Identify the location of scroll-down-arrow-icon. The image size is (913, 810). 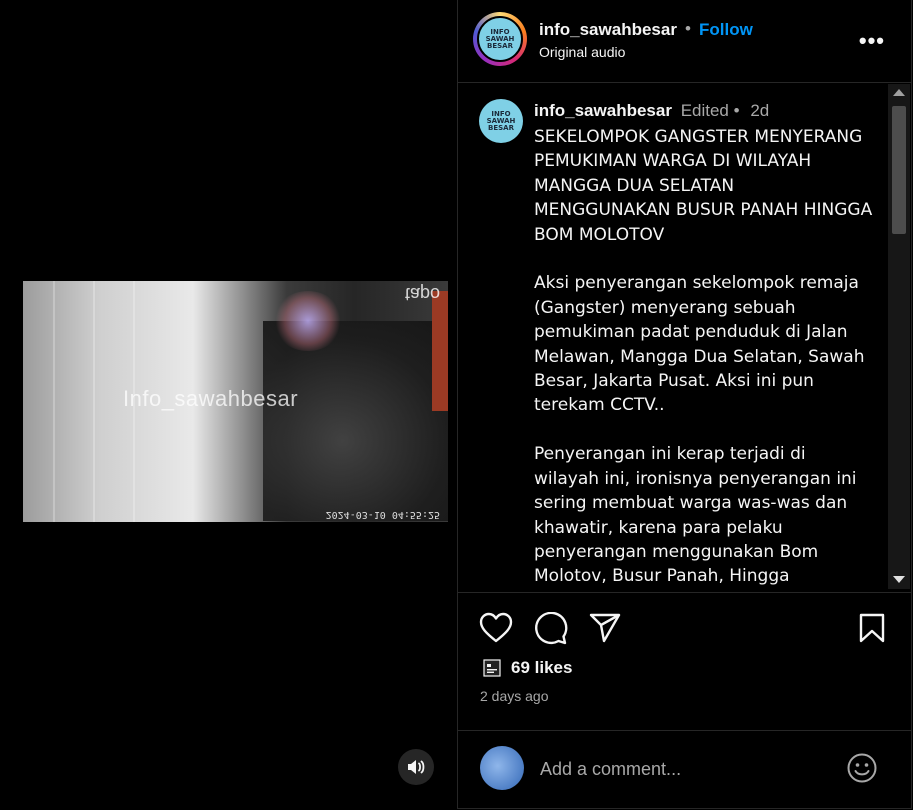
(899, 579).